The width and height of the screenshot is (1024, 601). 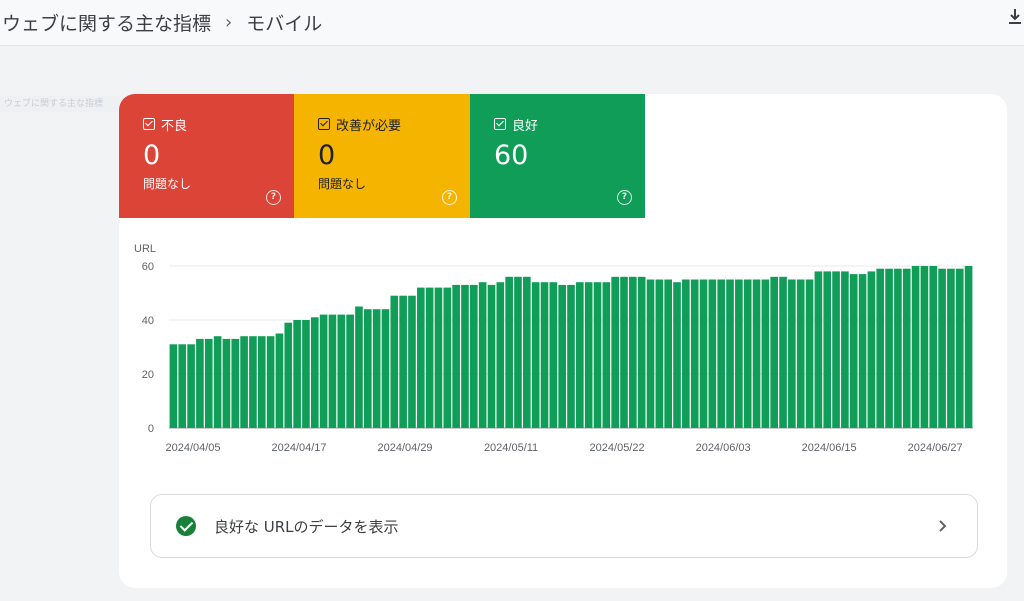 I want to click on breadcrumb: ウェブに関する主な指標 › モバイル, so click(x=161, y=22).